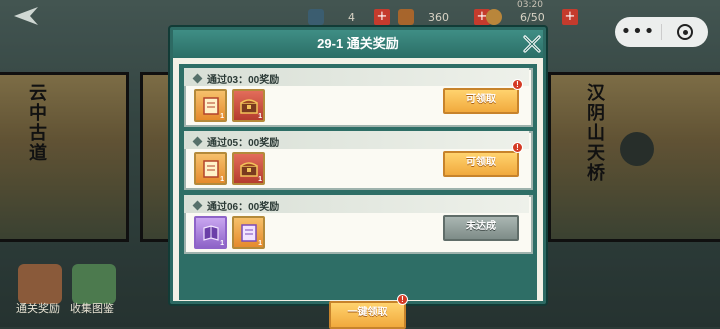  Describe the element at coordinates (92, 308) in the screenshot. I see `collection-label: 收集图鉴` at that location.